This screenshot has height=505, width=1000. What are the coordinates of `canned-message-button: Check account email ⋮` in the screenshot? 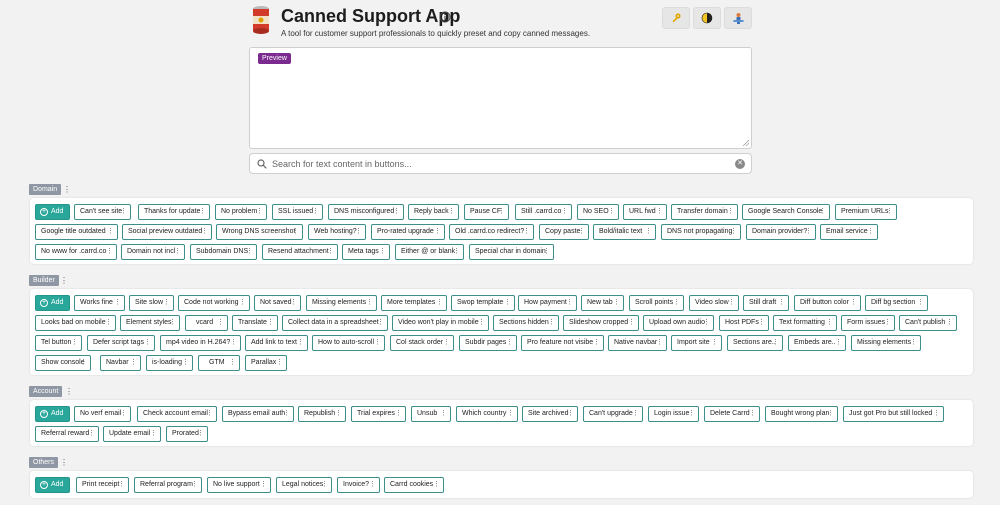 It's located at (177, 414).